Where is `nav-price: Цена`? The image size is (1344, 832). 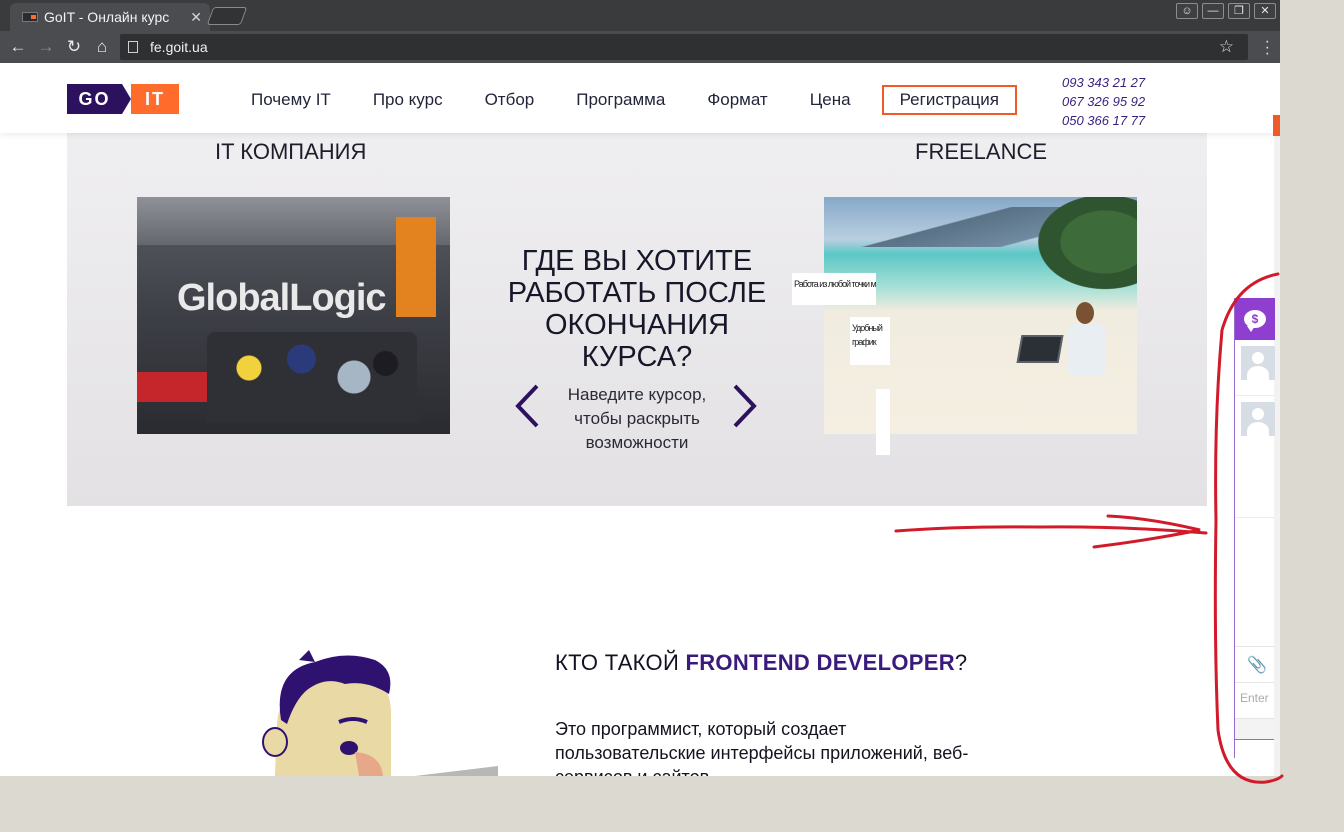
nav-price: Цена is located at coordinates (830, 100).